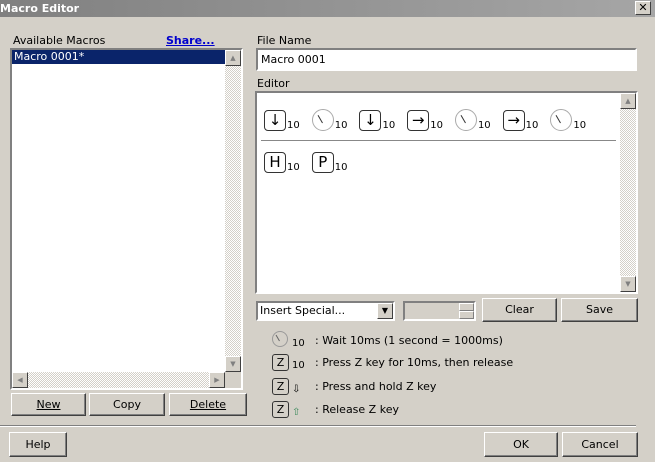  Describe the element at coordinates (643, 8) in the screenshot. I see `close-button: ✕` at that location.